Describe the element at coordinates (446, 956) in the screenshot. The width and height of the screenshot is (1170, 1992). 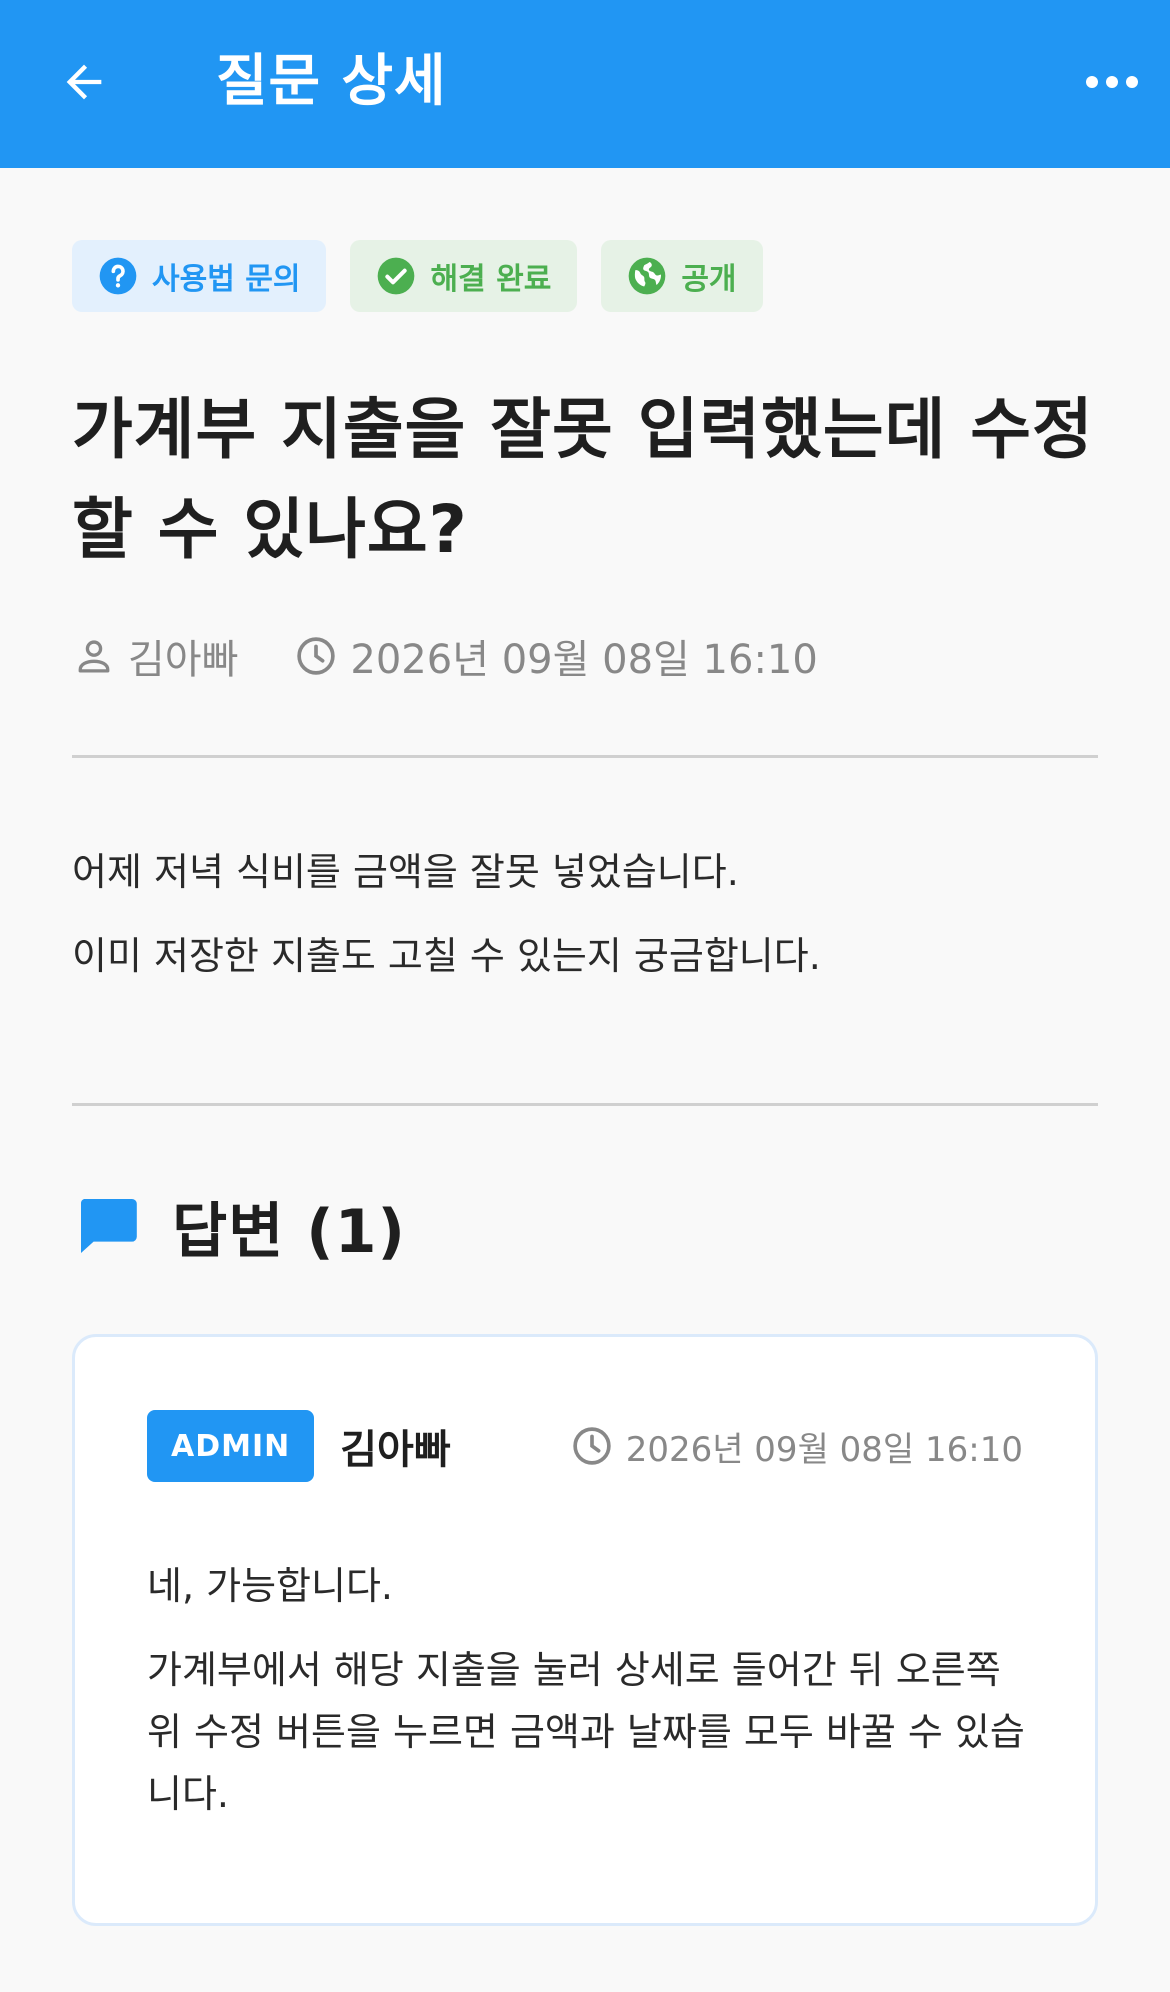
I see `question-body-line: 이미 저장한 지출도 고칠 수 있는지 궁금합니다.` at that location.